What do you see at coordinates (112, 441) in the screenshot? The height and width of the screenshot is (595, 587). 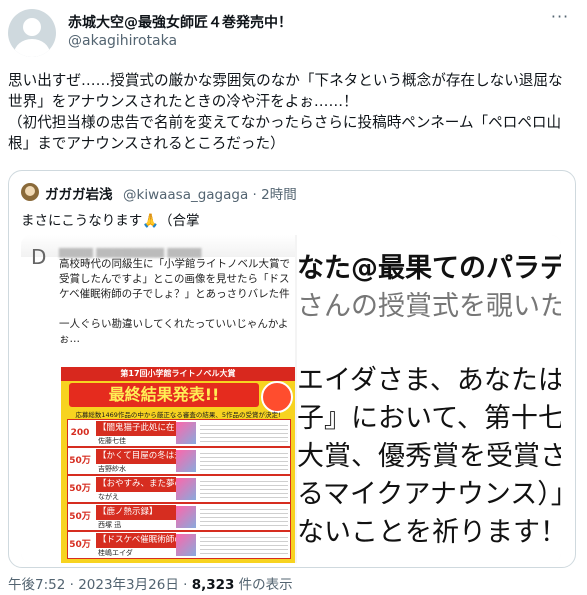 I see `entry-author: 佐藤七佳` at bounding box center [112, 441].